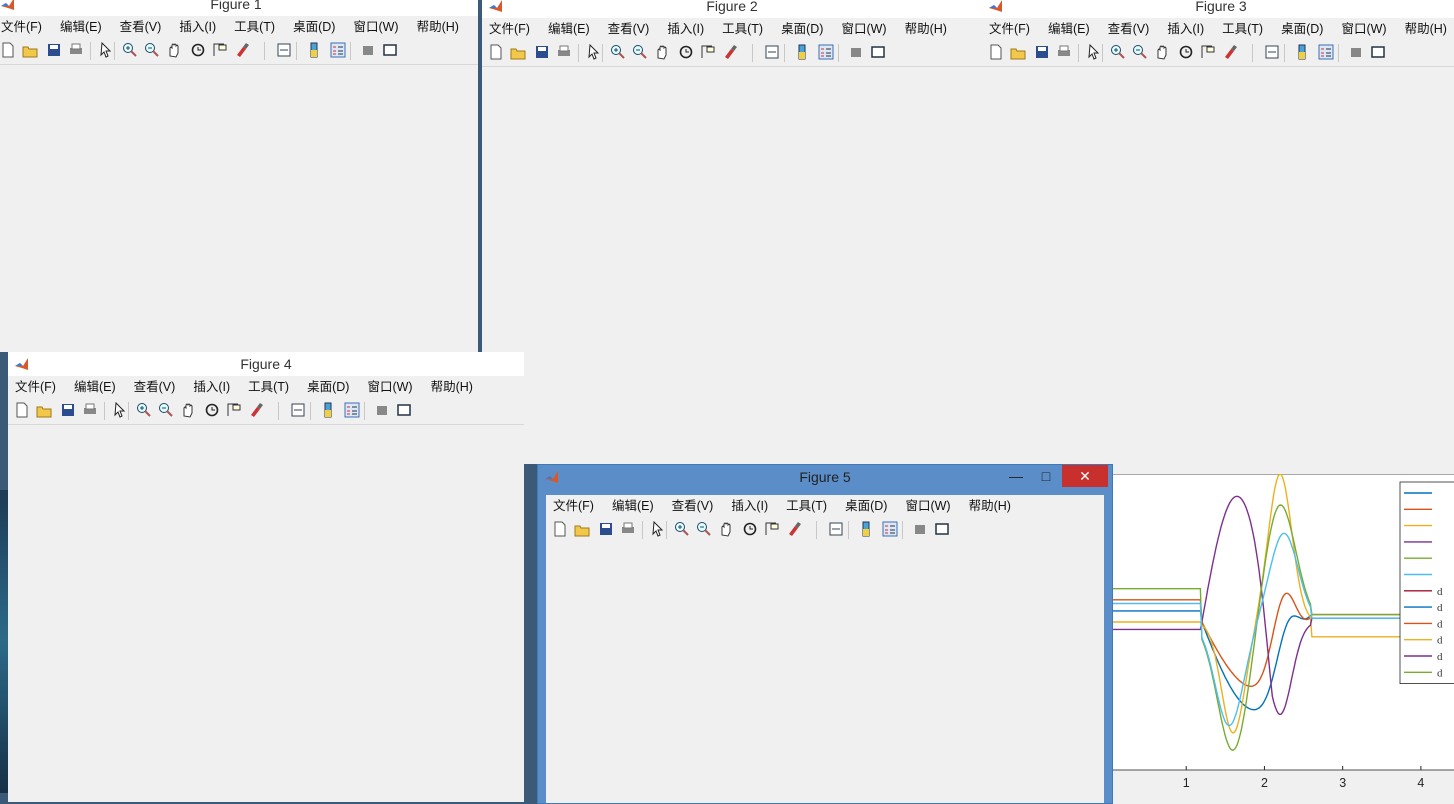 The image size is (1454, 804). Describe the element at coordinates (1016, 476) in the screenshot. I see `minimize-button: —` at that location.